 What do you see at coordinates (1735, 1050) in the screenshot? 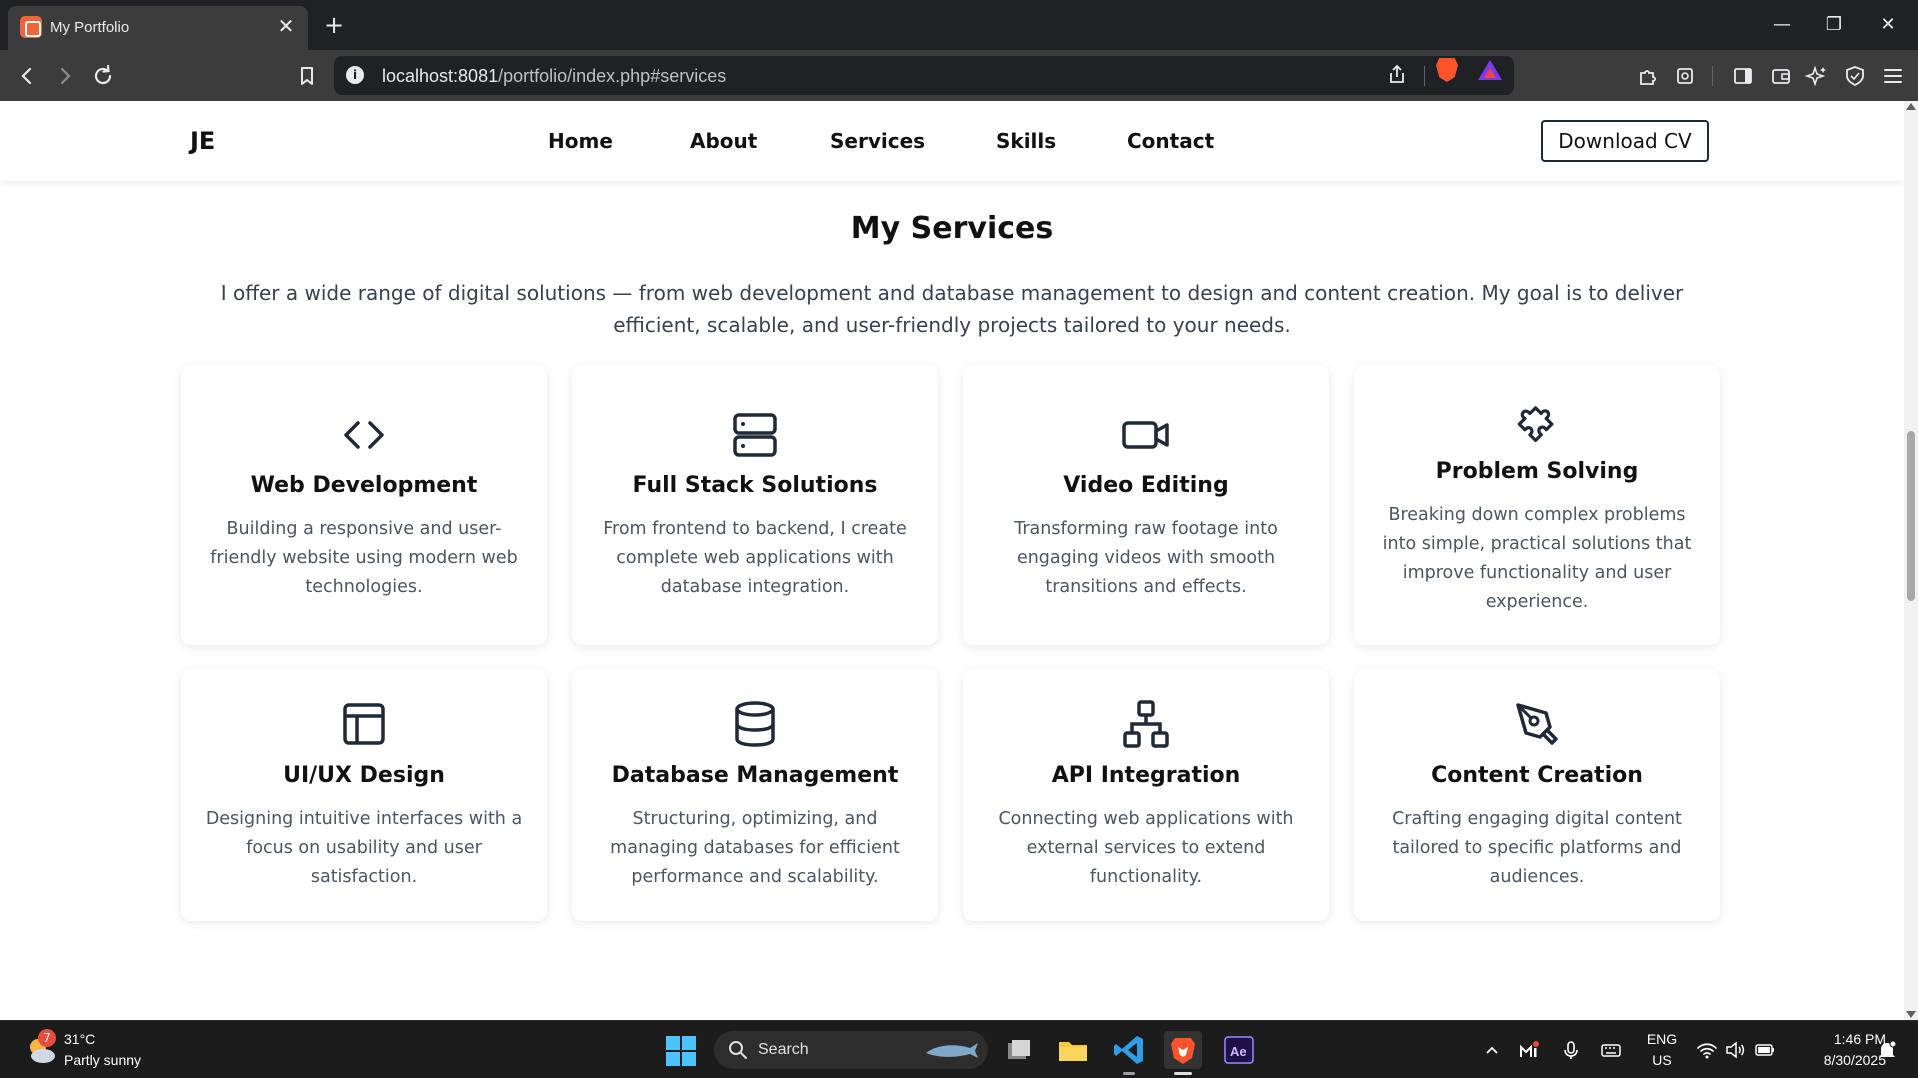
I see `volume-icon` at bounding box center [1735, 1050].